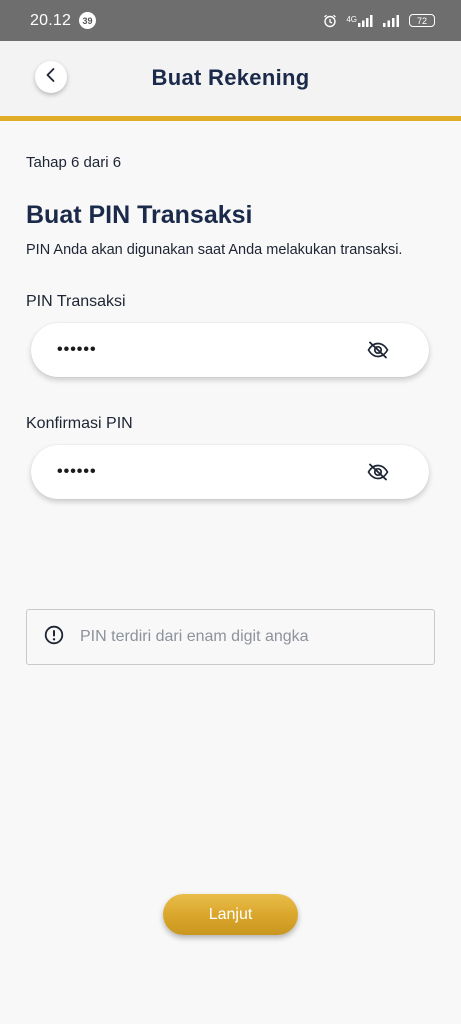 This screenshot has width=461, height=1024. I want to click on alarm-icon, so click(330, 21).